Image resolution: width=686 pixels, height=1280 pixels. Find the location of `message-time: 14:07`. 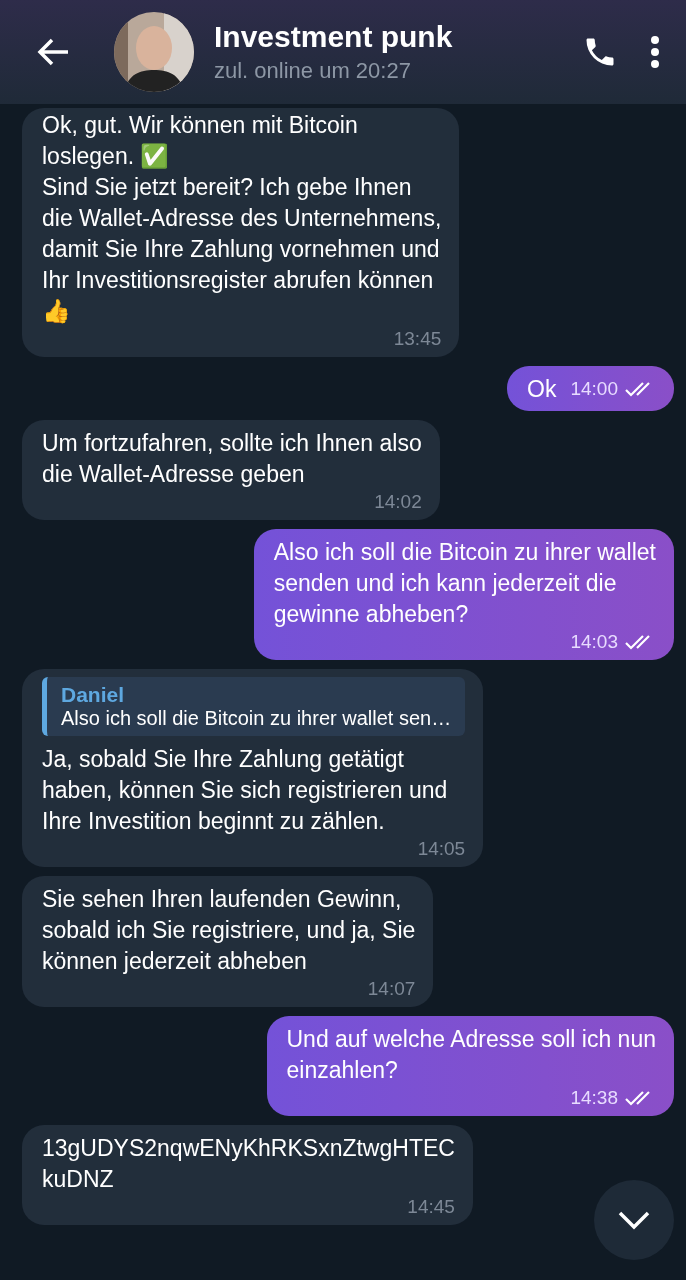

message-time: 14:07 is located at coordinates (391, 989).